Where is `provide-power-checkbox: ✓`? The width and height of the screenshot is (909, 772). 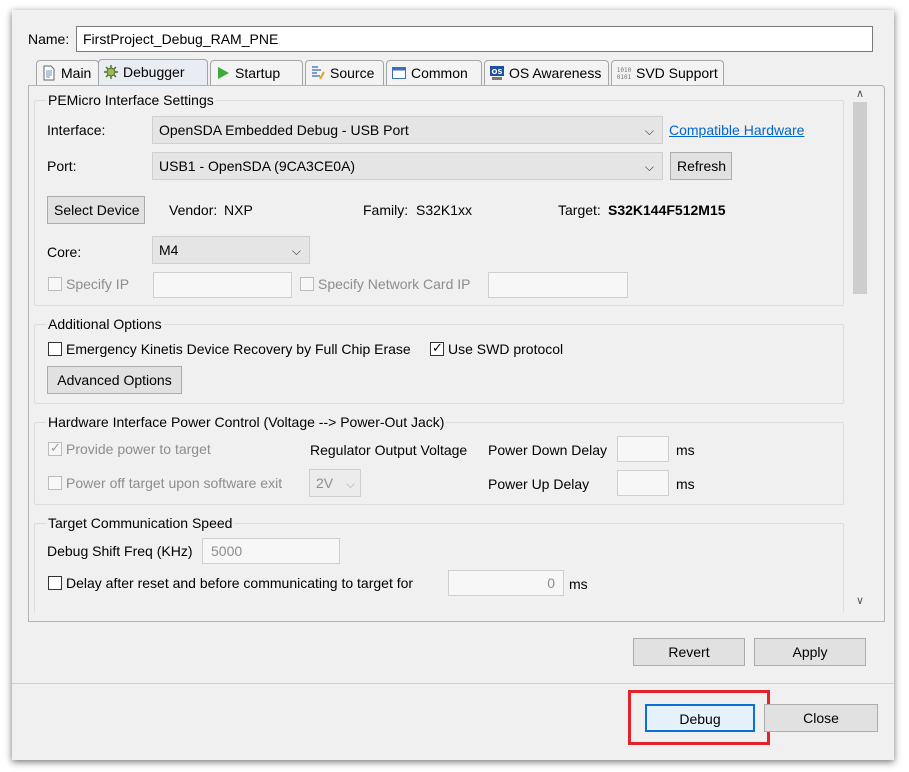
provide-power-checkbox: ✓ is located at coordinates (55, 448).